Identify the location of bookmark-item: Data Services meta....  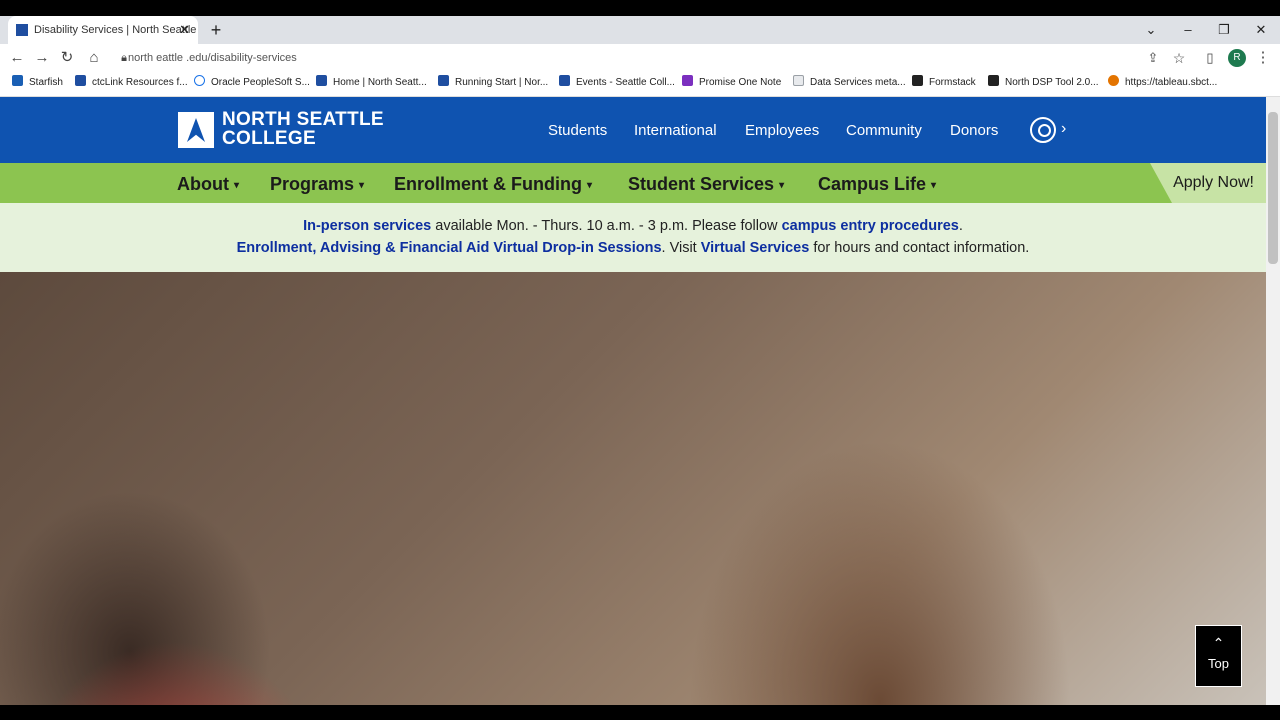
(849, 83).